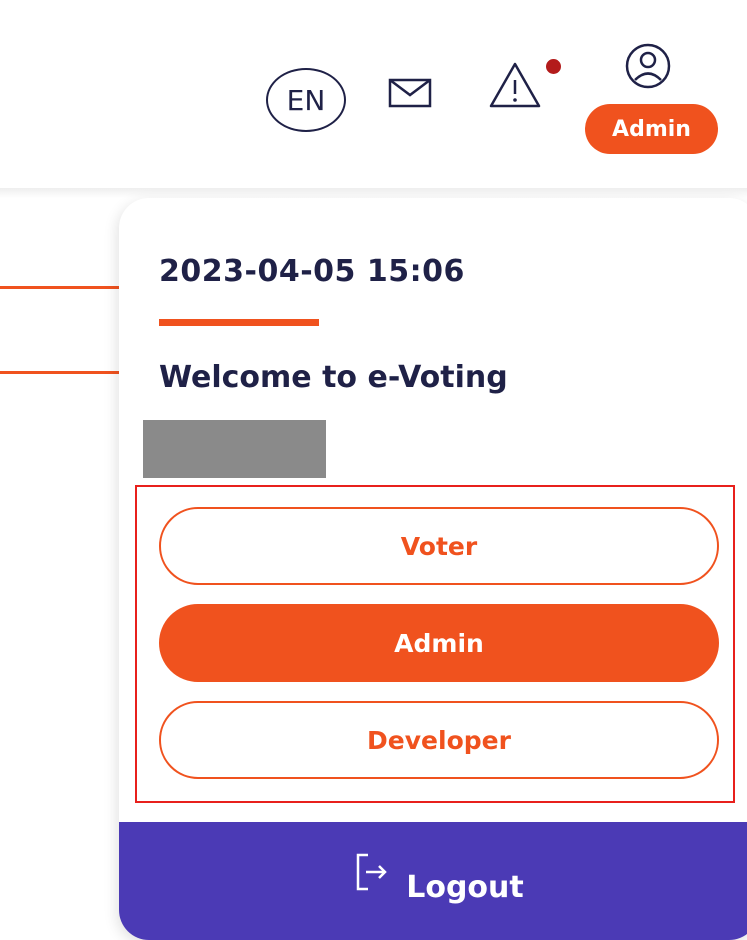 This screenshot has height=940, width=747. I want to click on logout-button: Logout, so click(433, 881).